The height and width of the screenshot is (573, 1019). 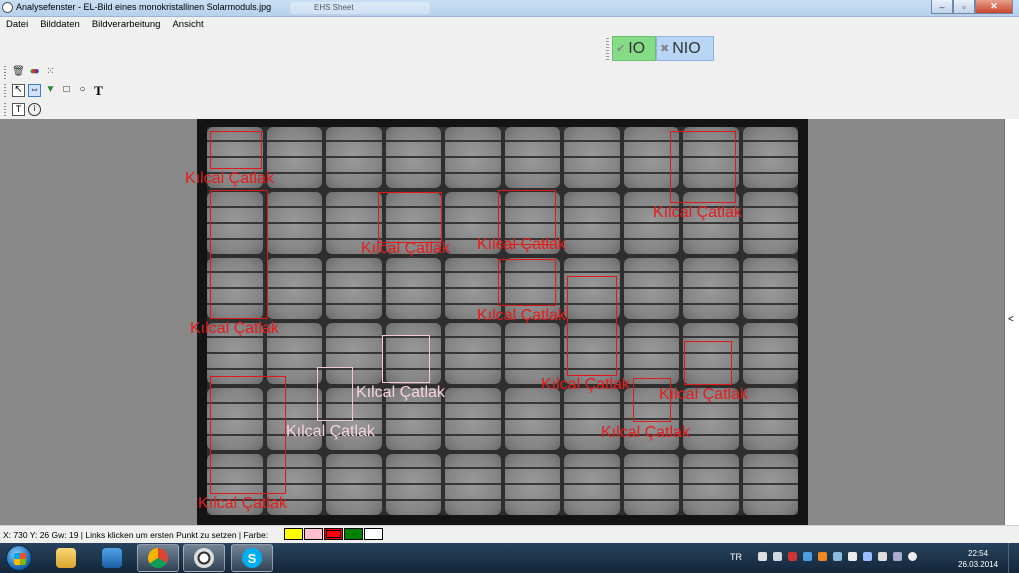 I want to click on minimize-button: –, so click(x=942, y=7).